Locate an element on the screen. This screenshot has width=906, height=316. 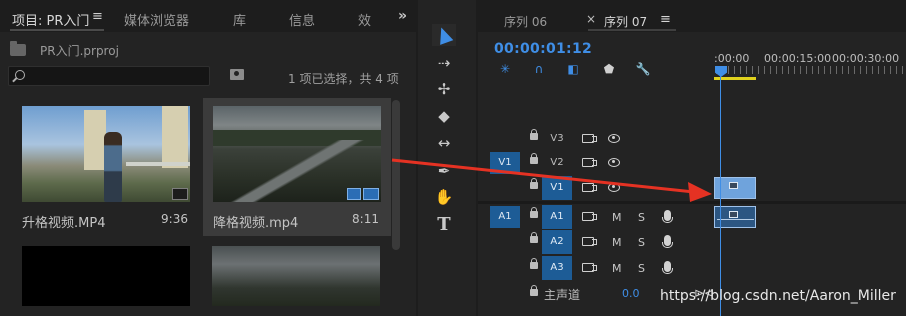
person is located at coordinates (113, 167).